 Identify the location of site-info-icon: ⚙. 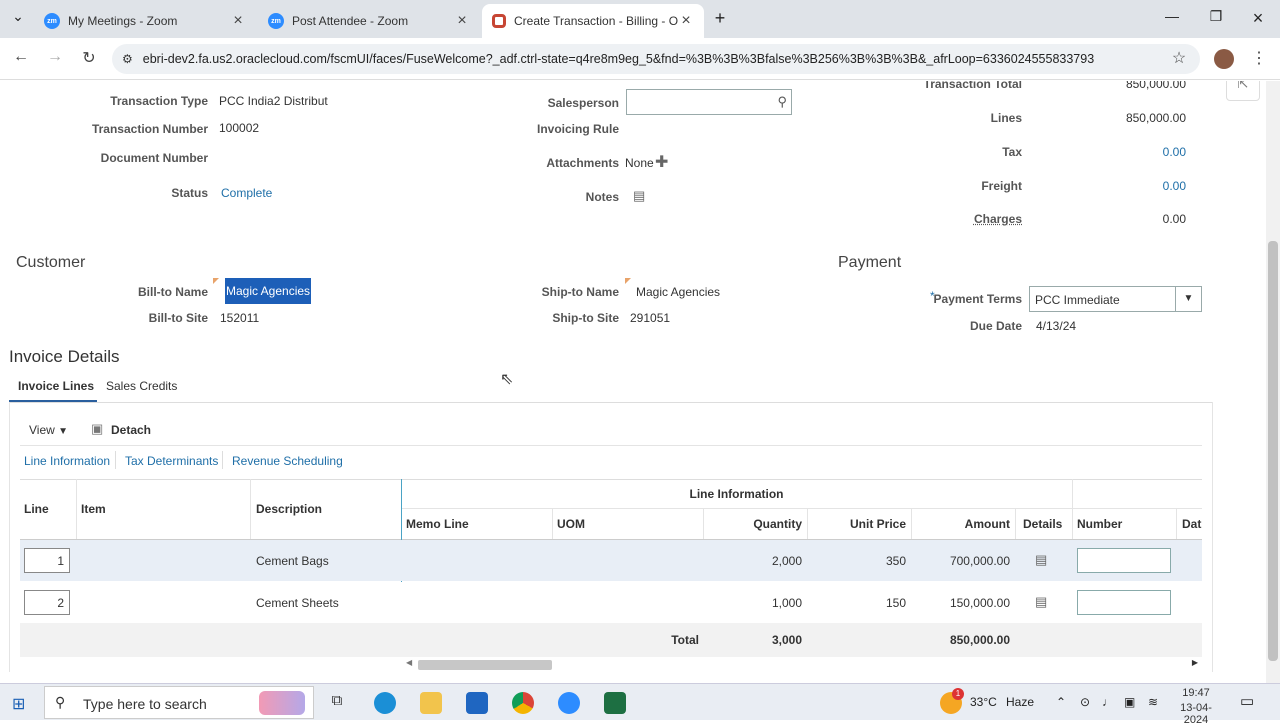
(127, 59).